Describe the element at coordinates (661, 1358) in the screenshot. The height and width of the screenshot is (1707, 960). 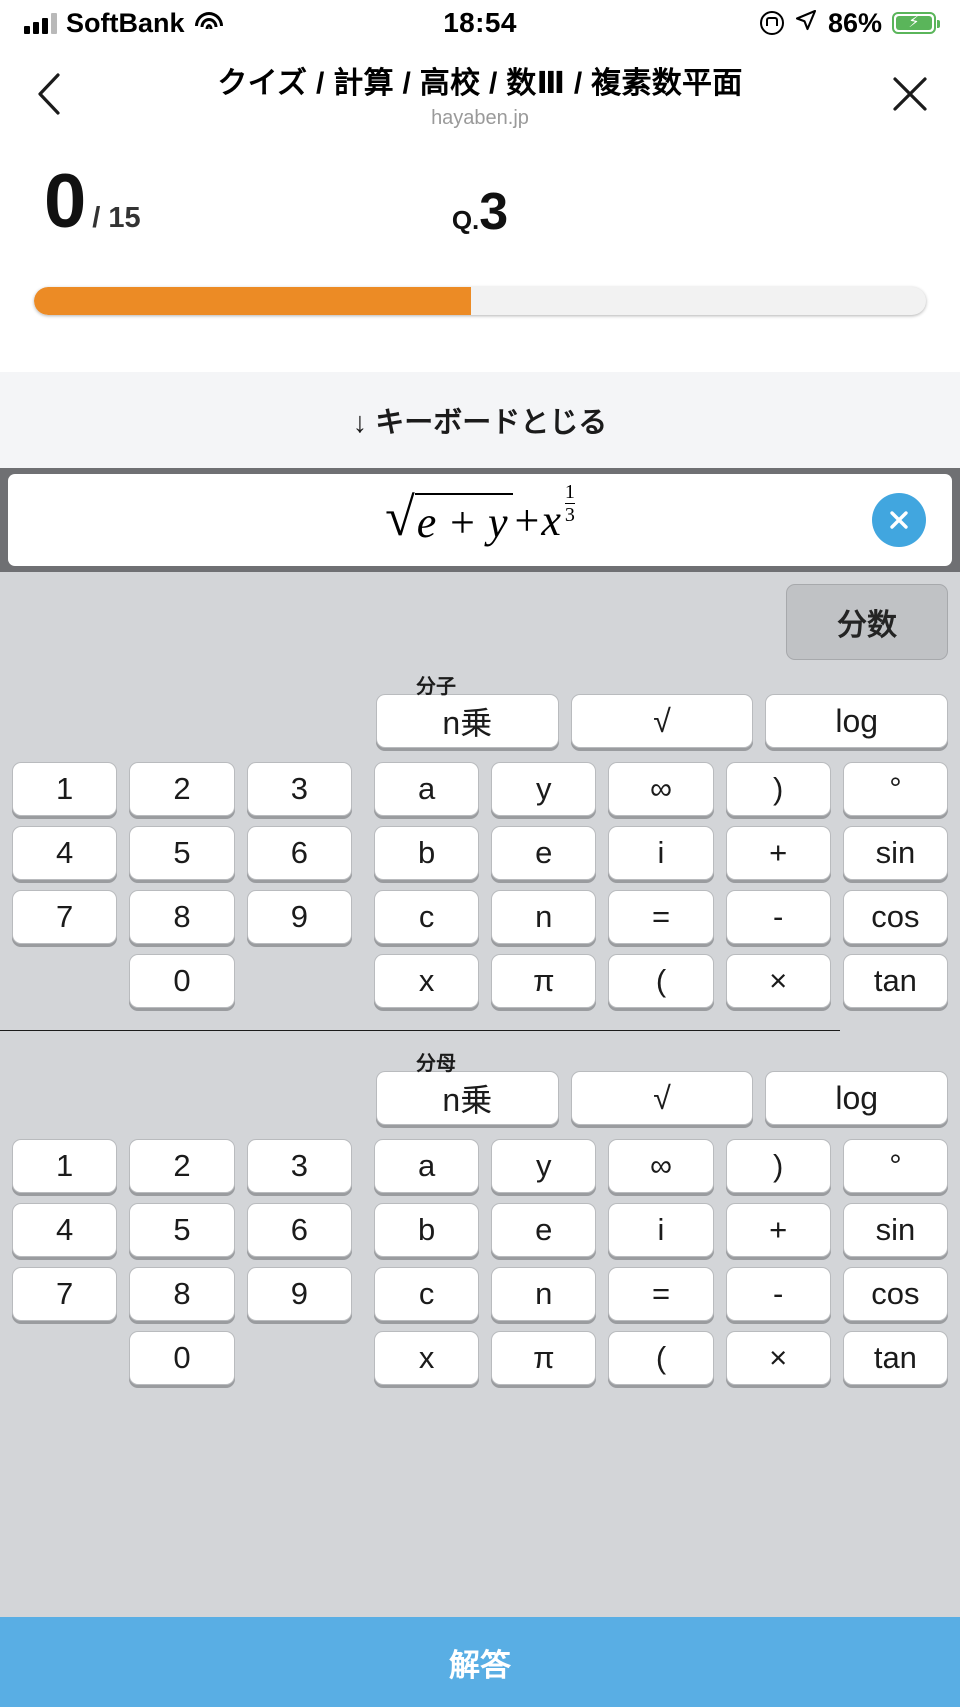
I see `denominator-symkey-(: (` at that location.